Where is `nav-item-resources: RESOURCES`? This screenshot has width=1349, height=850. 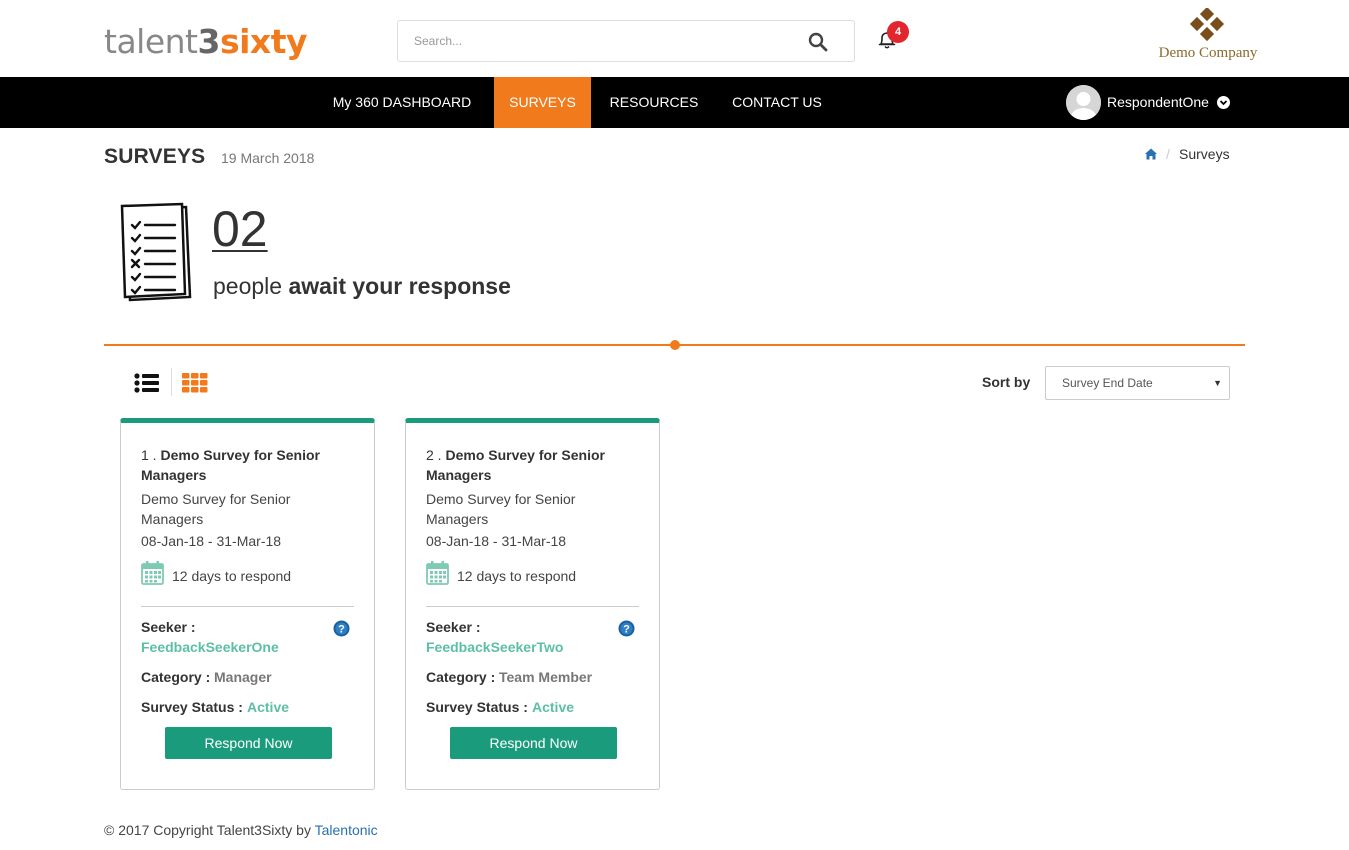
nav-item-resources: RESOURCES is located at coordinates (654, 102).